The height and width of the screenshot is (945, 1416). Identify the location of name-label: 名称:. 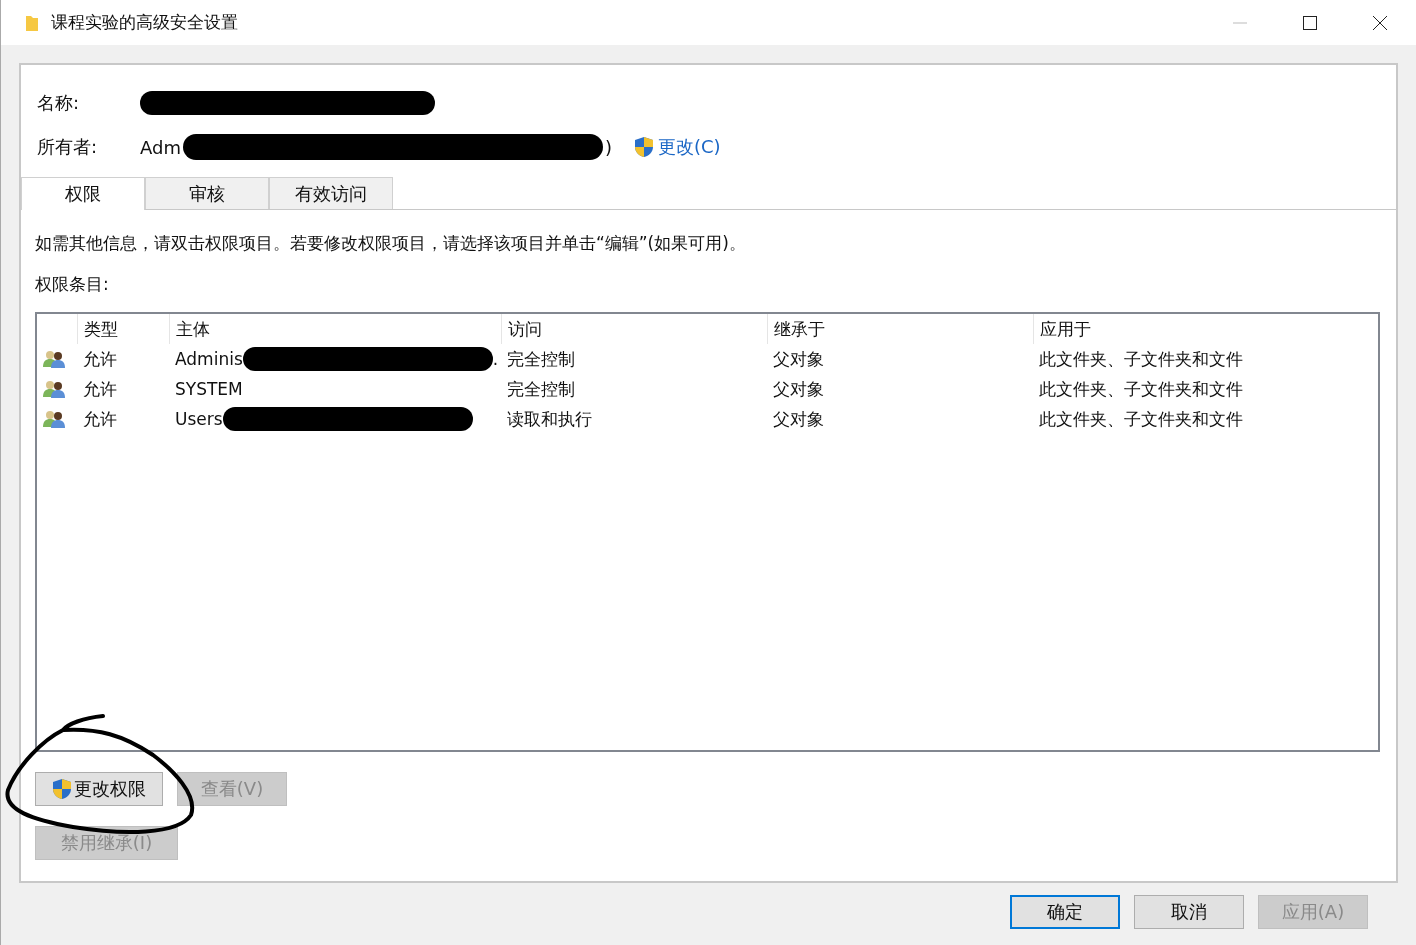
(59, 103).